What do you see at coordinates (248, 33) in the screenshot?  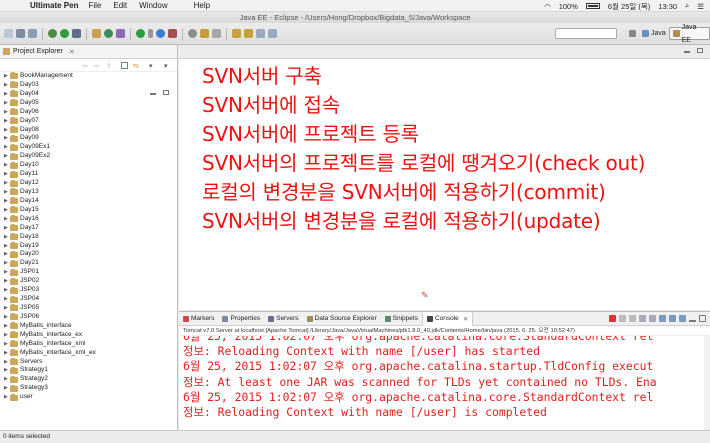 I see `prev-annotation-icon` at bounding box center [248, 33].